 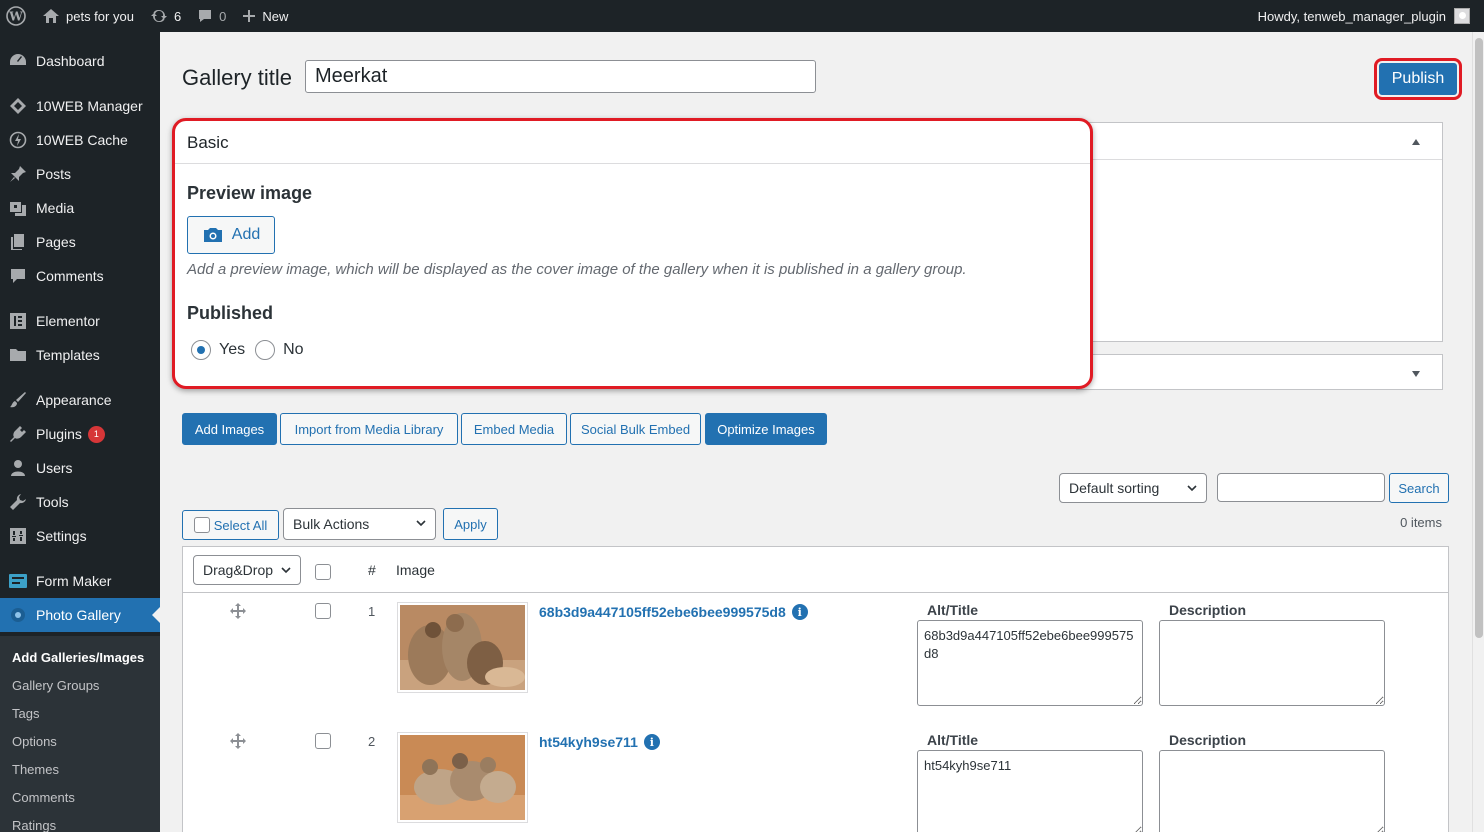 I want to click on basic-panel-heading: Basic, so click(x=632, y=142).